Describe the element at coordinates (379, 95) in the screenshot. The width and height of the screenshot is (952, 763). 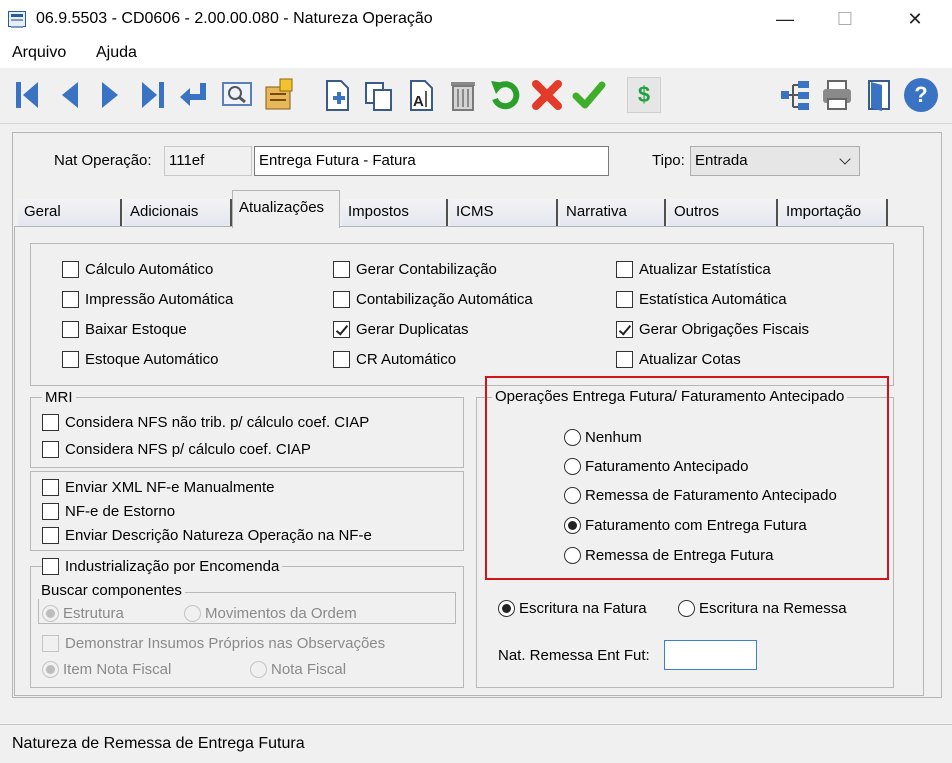
I see `copy-icon` at that location.